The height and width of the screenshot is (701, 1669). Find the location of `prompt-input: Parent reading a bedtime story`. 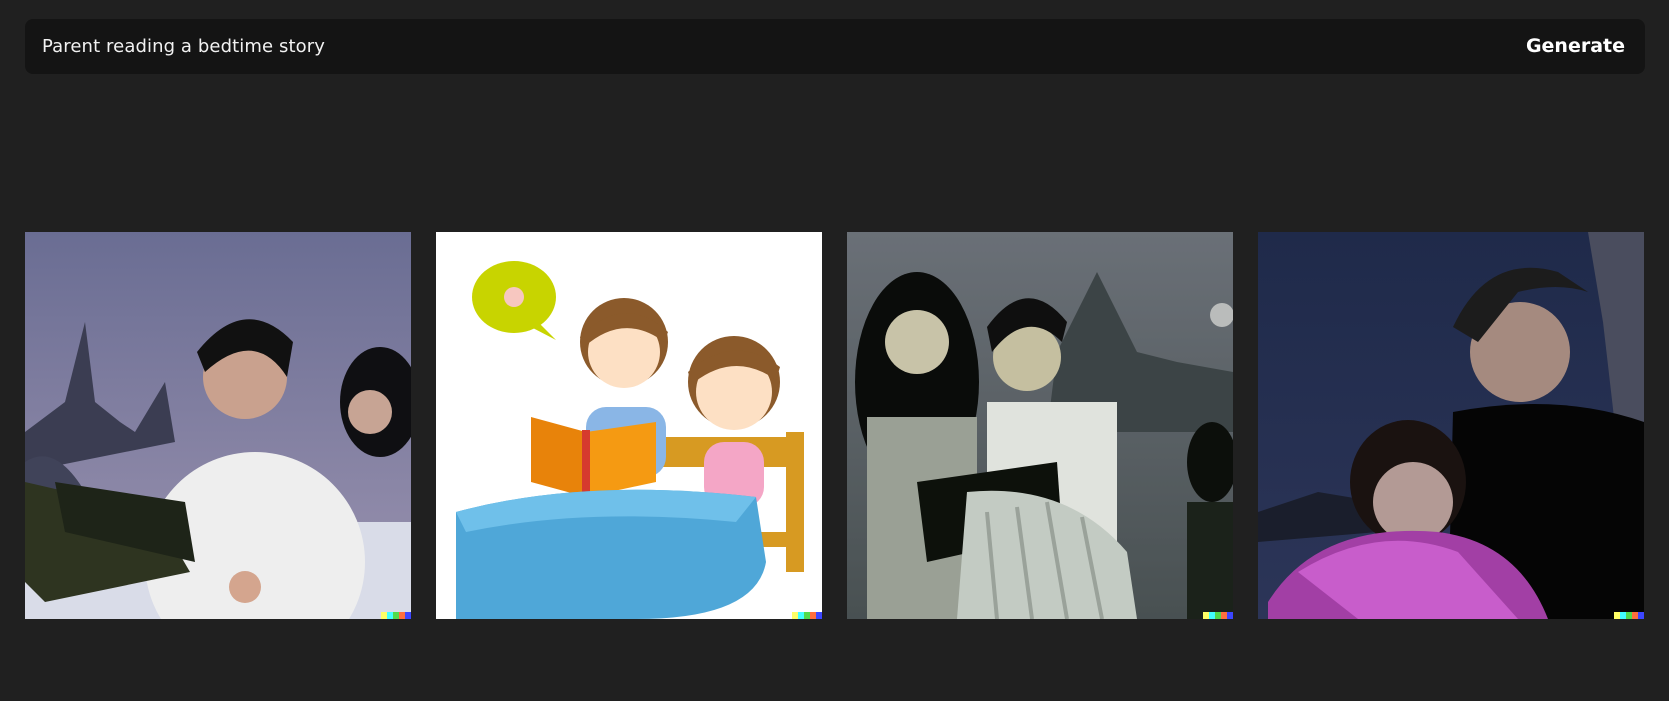

prompt-input: Parent reading a bedtime story is located at coordinates (183, 46).